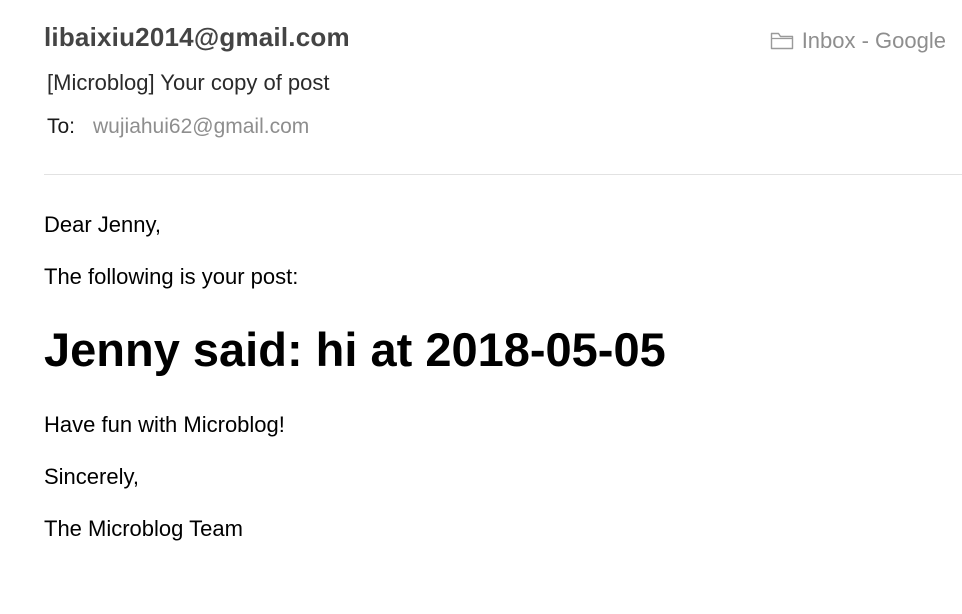 Image resolution: width=962 pixels, height=614 pixels. Describe the element at coordinates (873, 40) in the screenshot. I see `mailbox-name: Inbox - Google` at that location.